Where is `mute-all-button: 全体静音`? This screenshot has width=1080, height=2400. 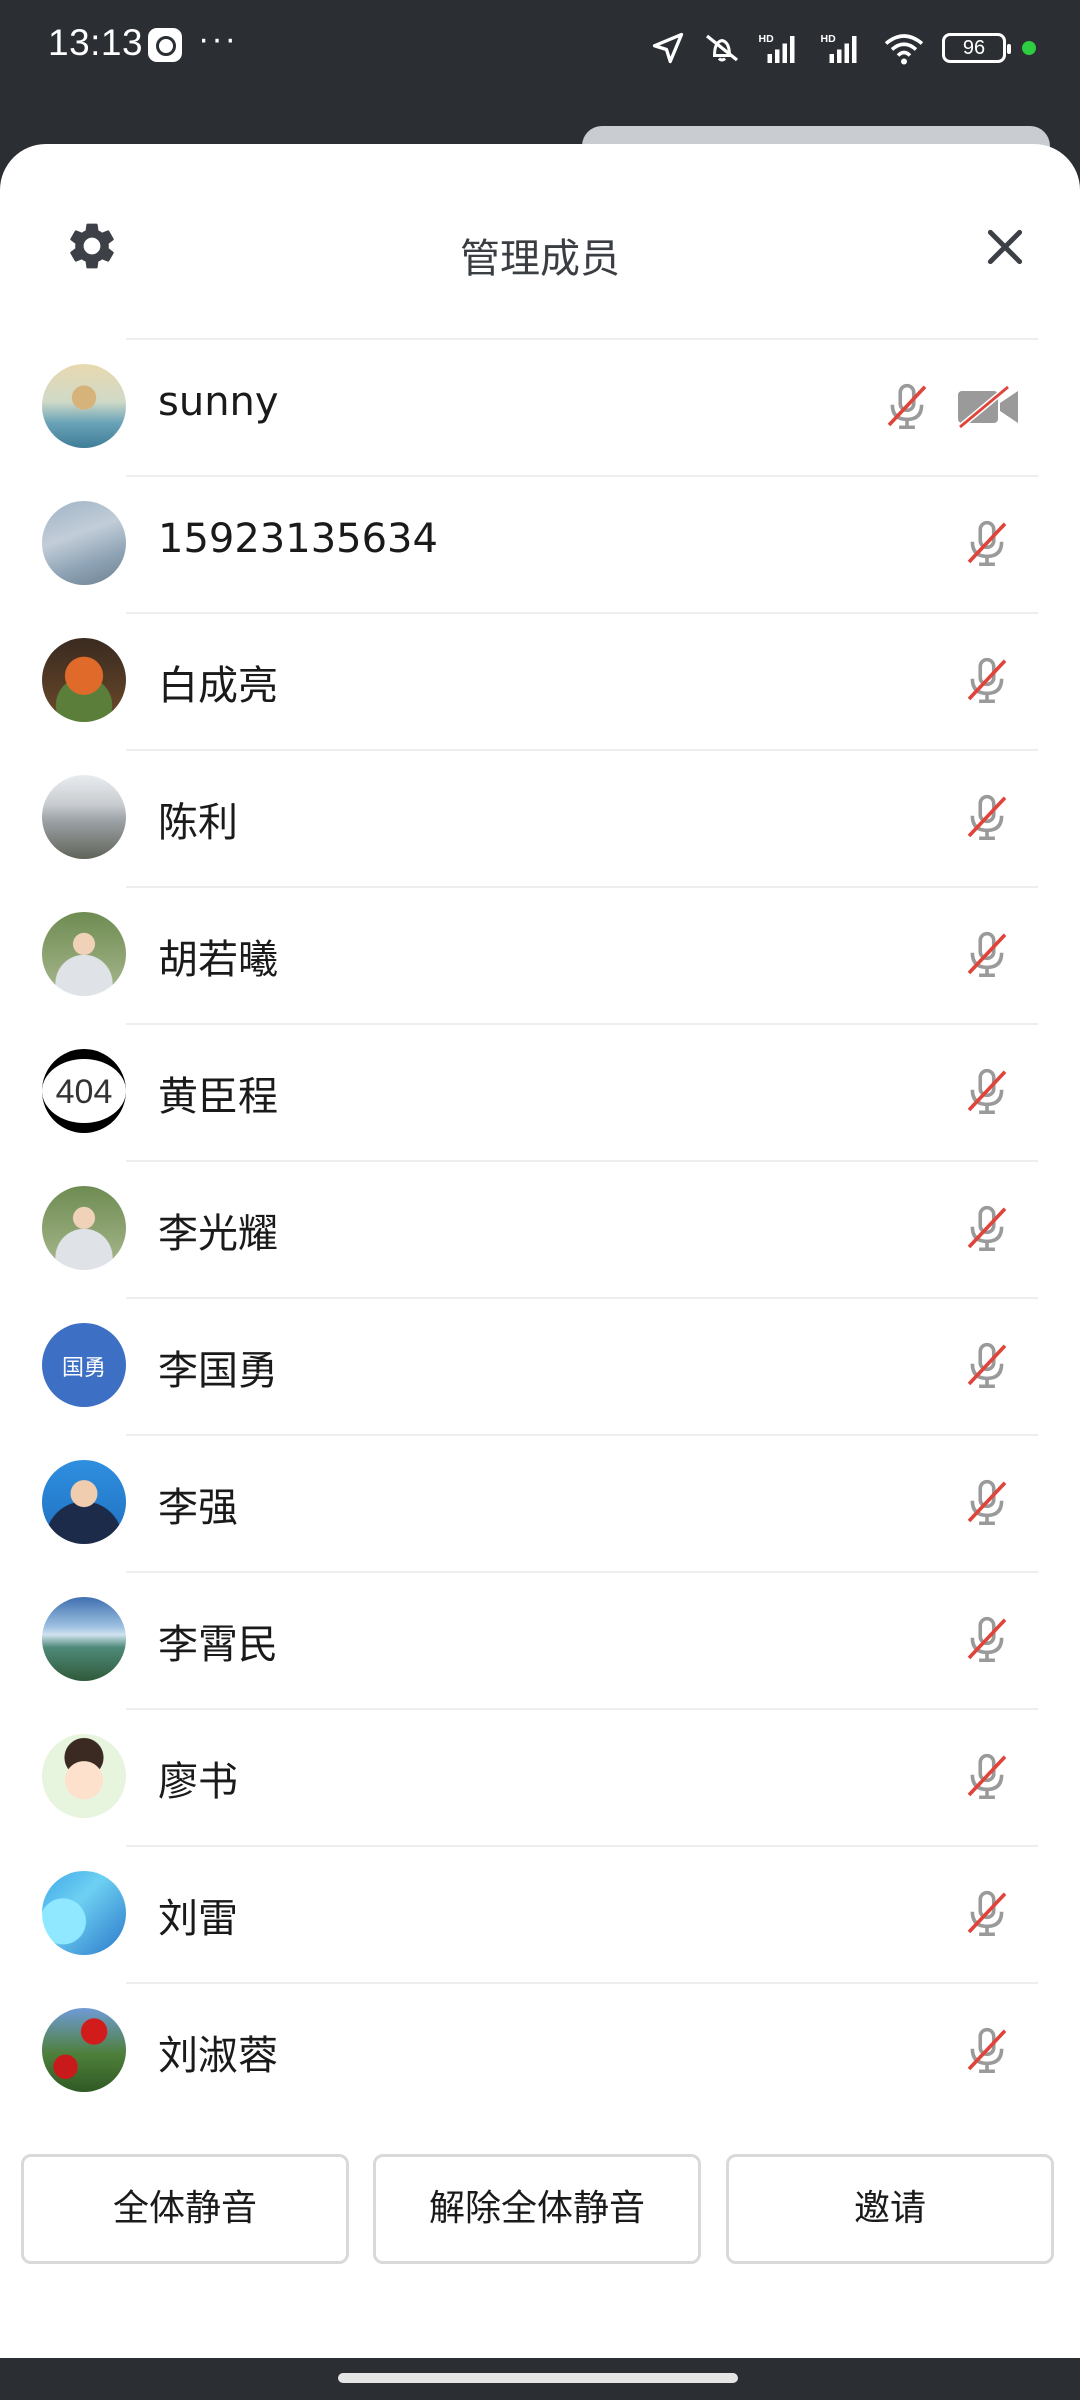
mute-all-button: 全体静音 is located at coordinates (185, 2209).